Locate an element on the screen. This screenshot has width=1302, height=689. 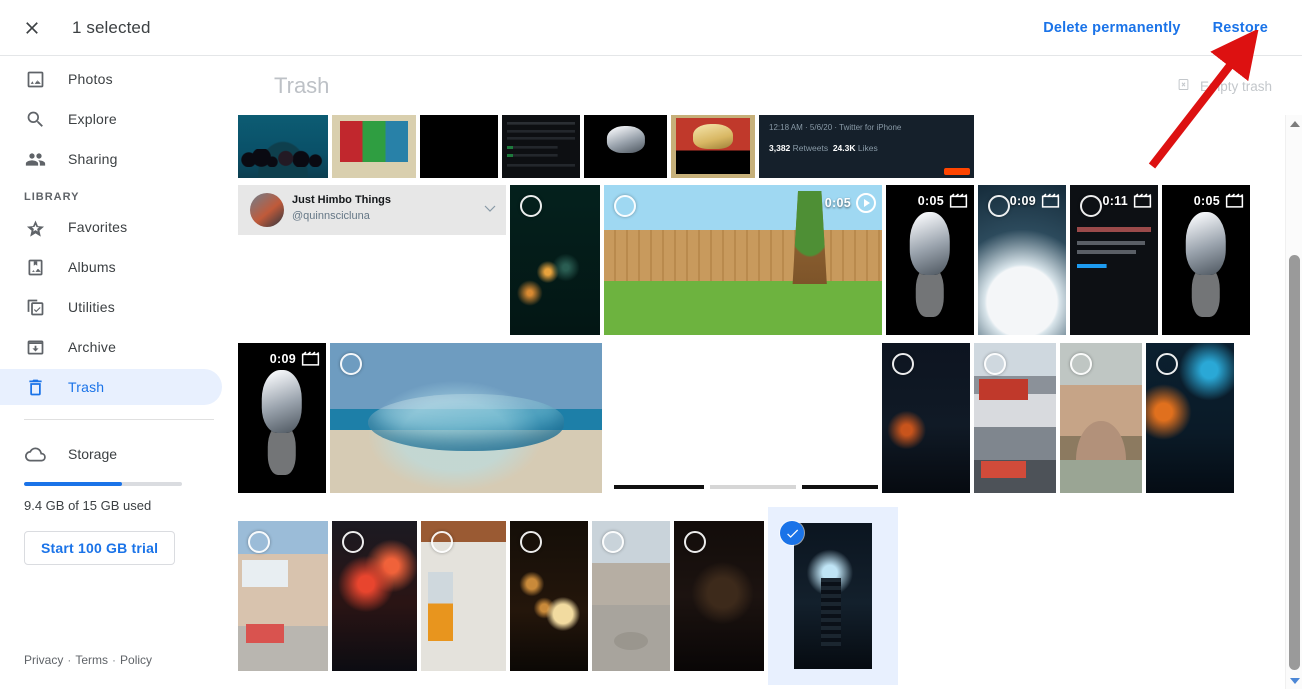
chevron-down-icon is located at coordinates (490, 208).